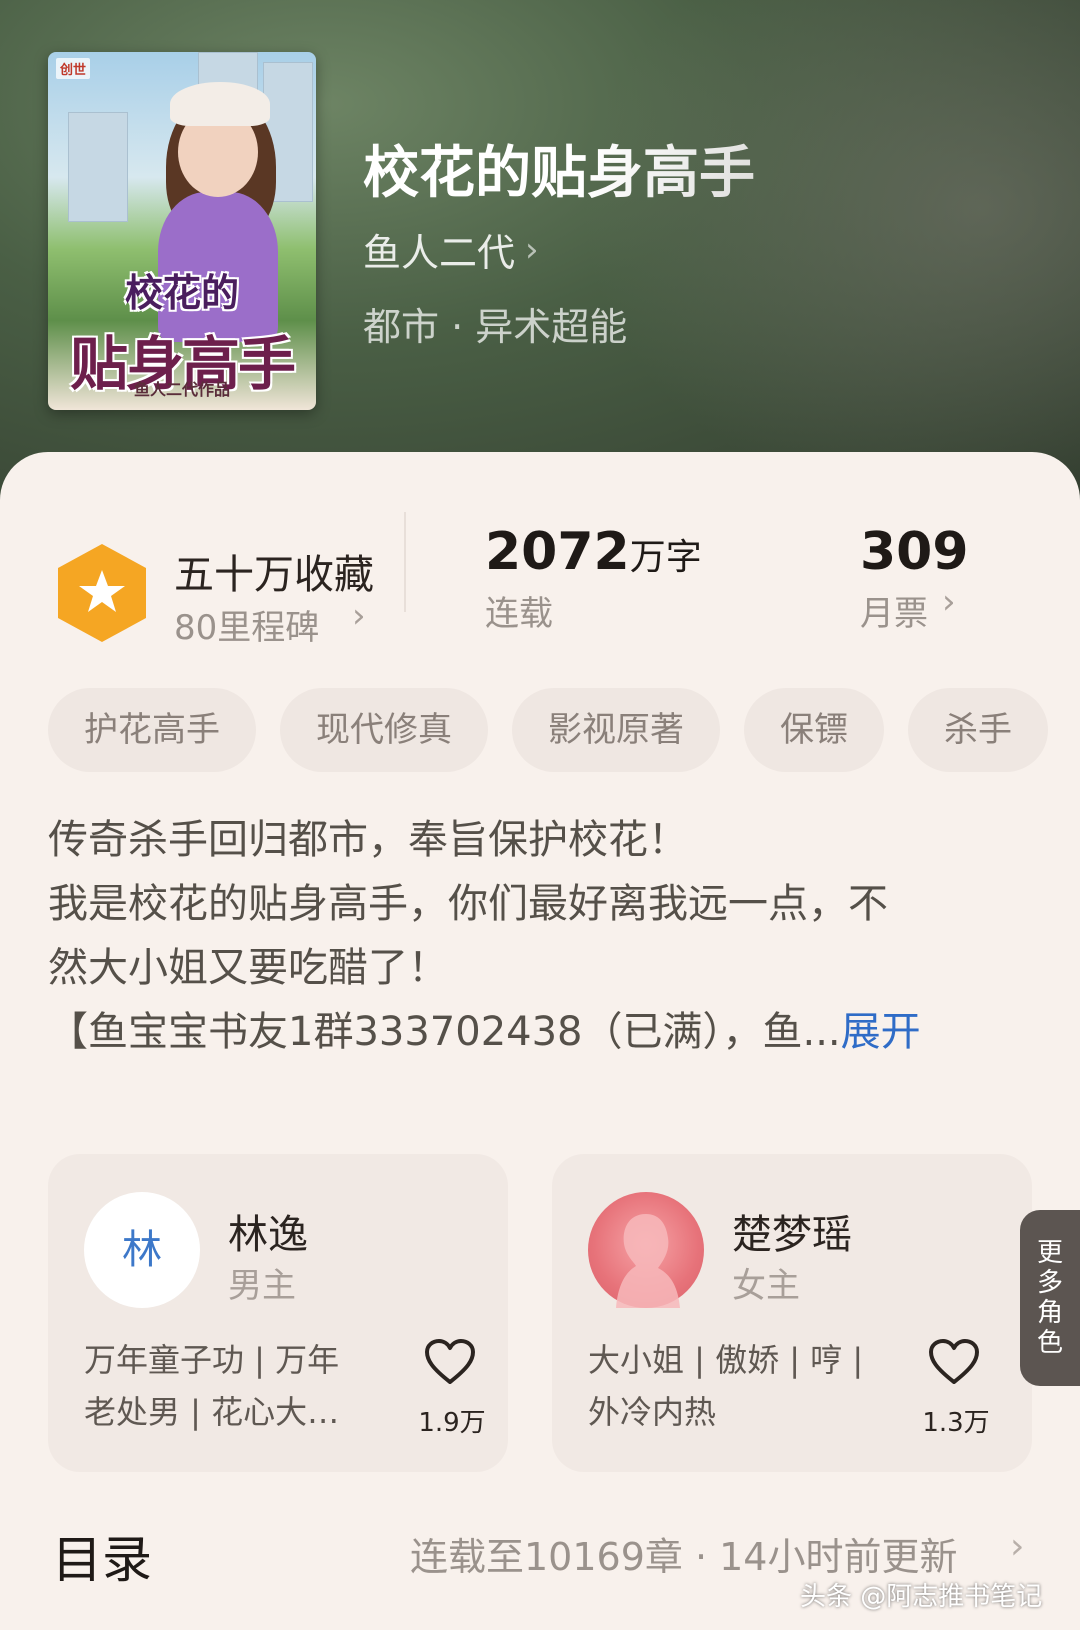  Describe the element at coordinates (559, 173) in the screenshot. I see `book-title: 校花的贴身高手` at that location.